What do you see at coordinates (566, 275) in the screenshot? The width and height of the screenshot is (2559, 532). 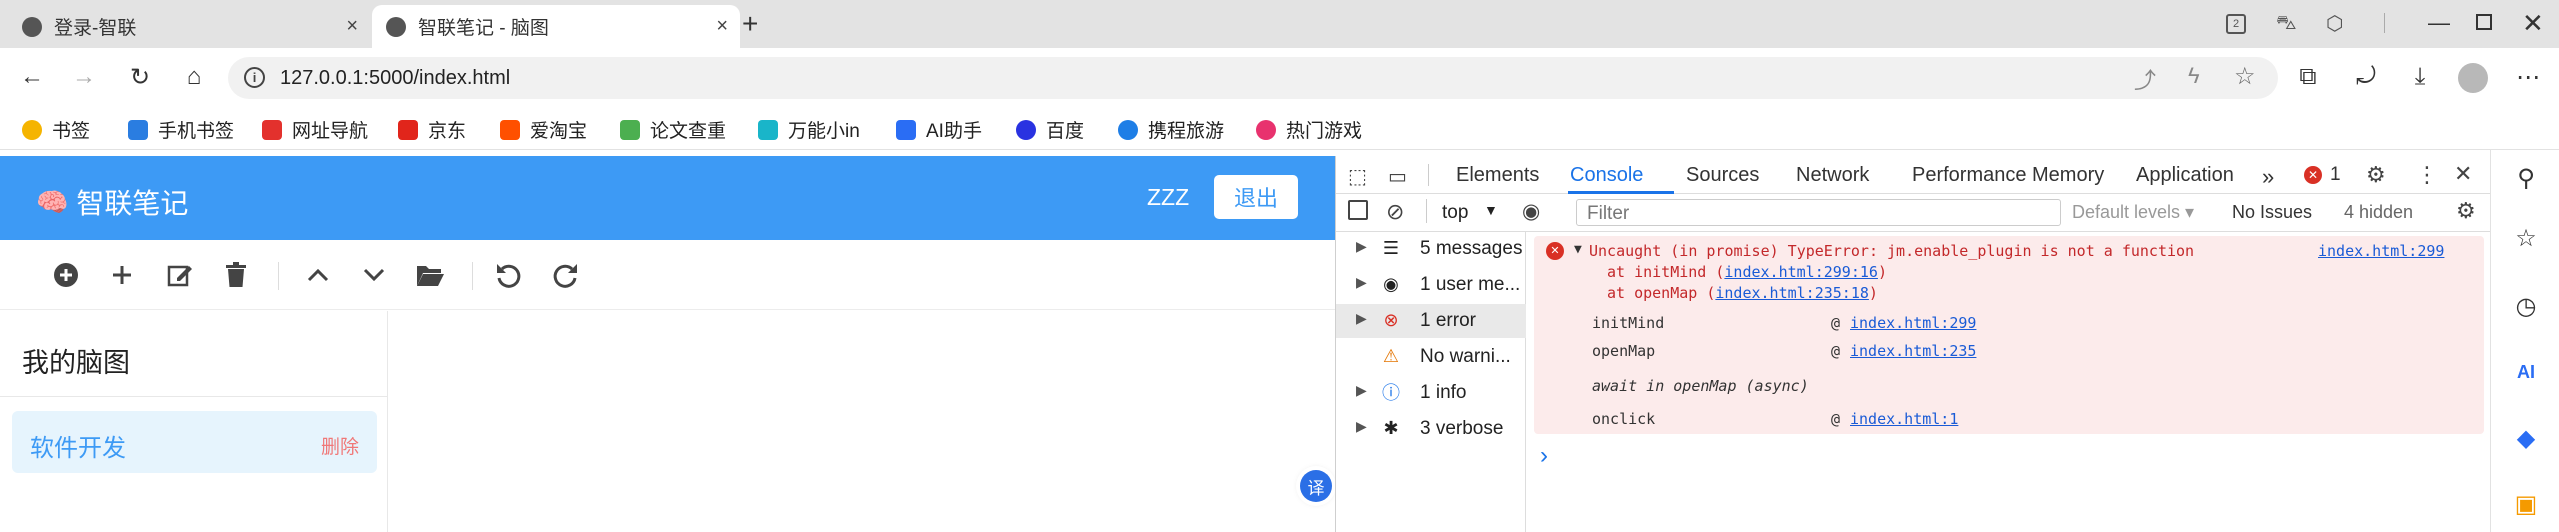 I see `redo-icon` at bounding box center [566, 275].